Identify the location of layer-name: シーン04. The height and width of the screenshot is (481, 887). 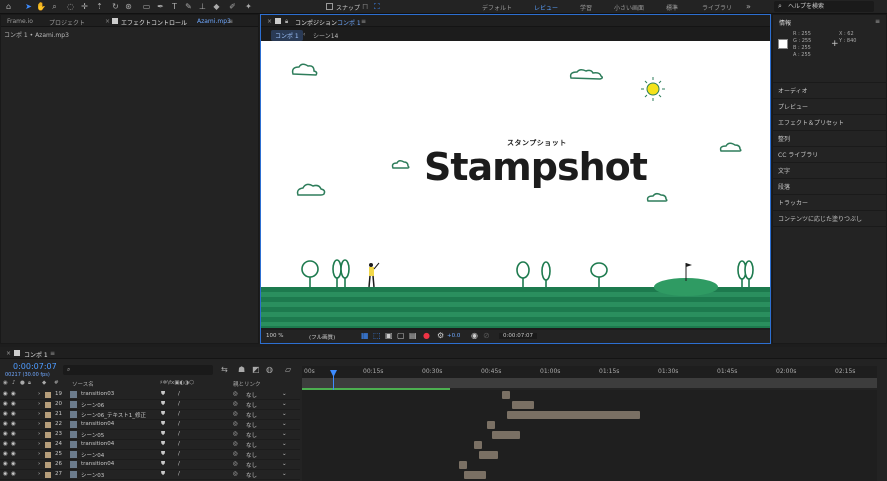
(92, 455).